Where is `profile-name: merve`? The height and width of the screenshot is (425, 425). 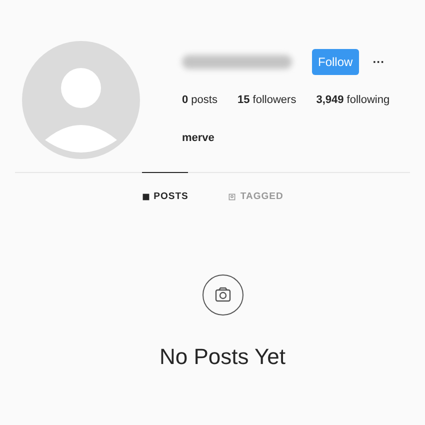
profile-name: merve is located at coordinates (199, 138).